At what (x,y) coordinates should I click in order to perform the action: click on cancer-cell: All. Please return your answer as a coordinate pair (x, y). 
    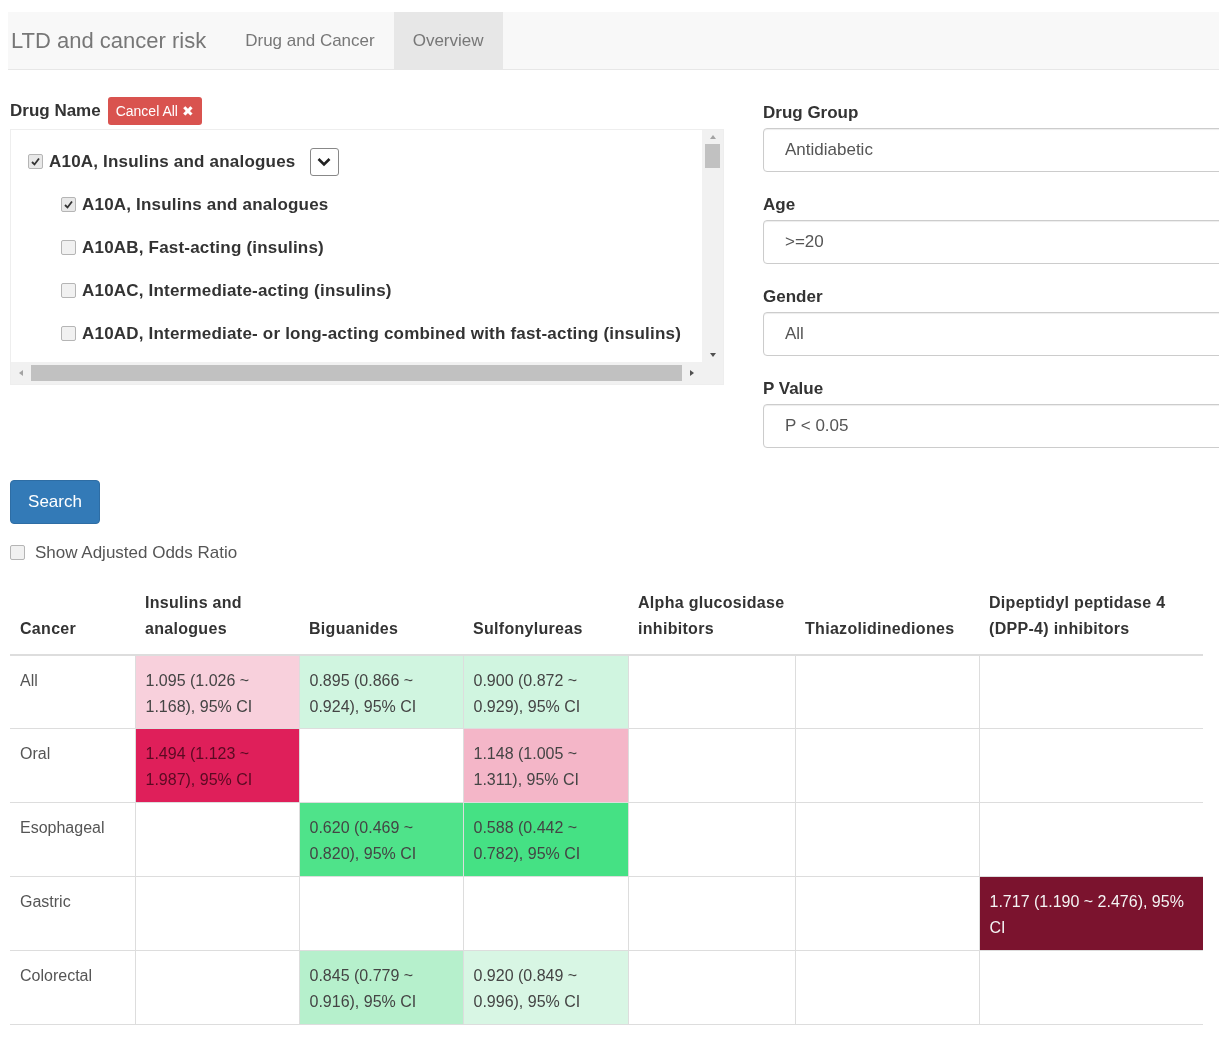
    Looking at the image, I should click on (72, 691).